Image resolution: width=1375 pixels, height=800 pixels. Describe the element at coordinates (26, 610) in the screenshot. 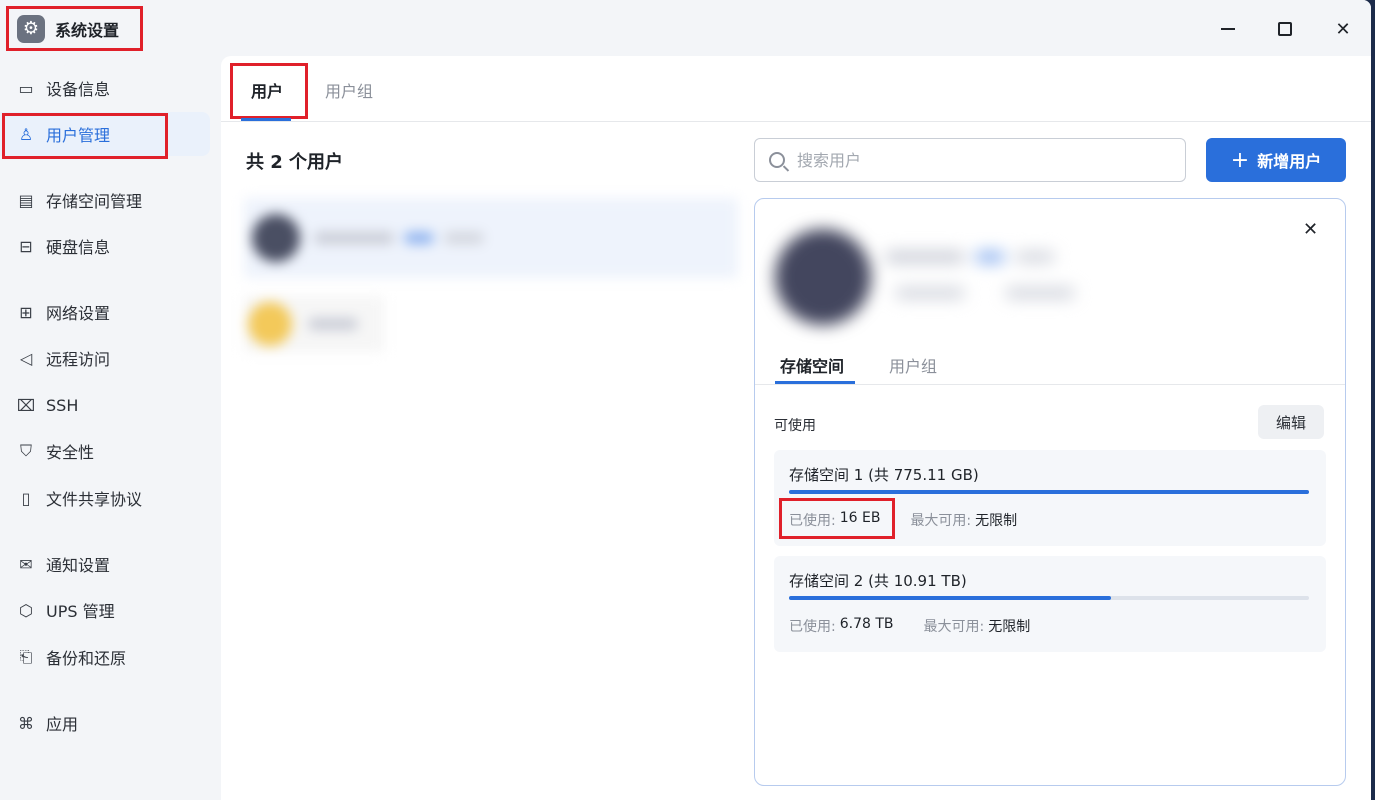

I see `ups-icon: ⬡` at that location.